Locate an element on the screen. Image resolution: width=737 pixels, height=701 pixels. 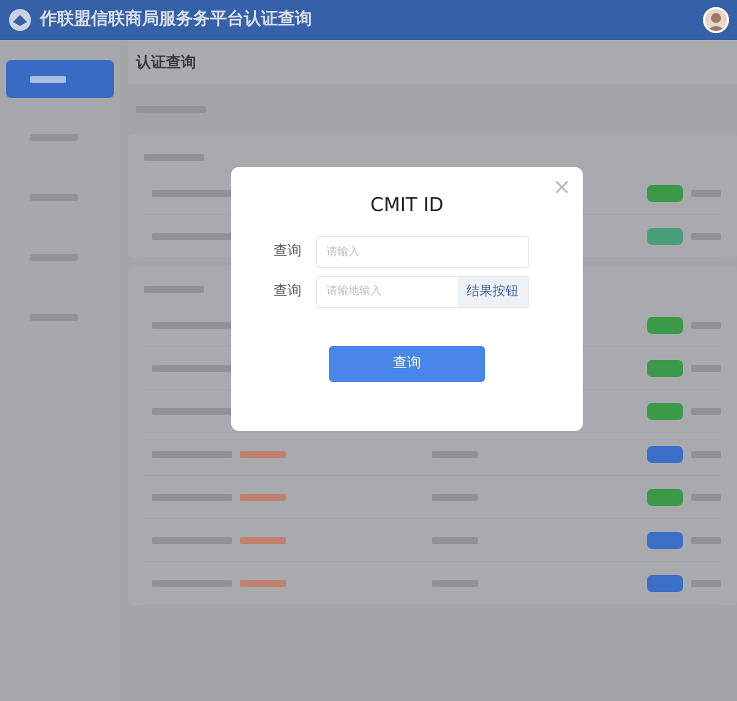
avatar is located at coordinates (716, 20).